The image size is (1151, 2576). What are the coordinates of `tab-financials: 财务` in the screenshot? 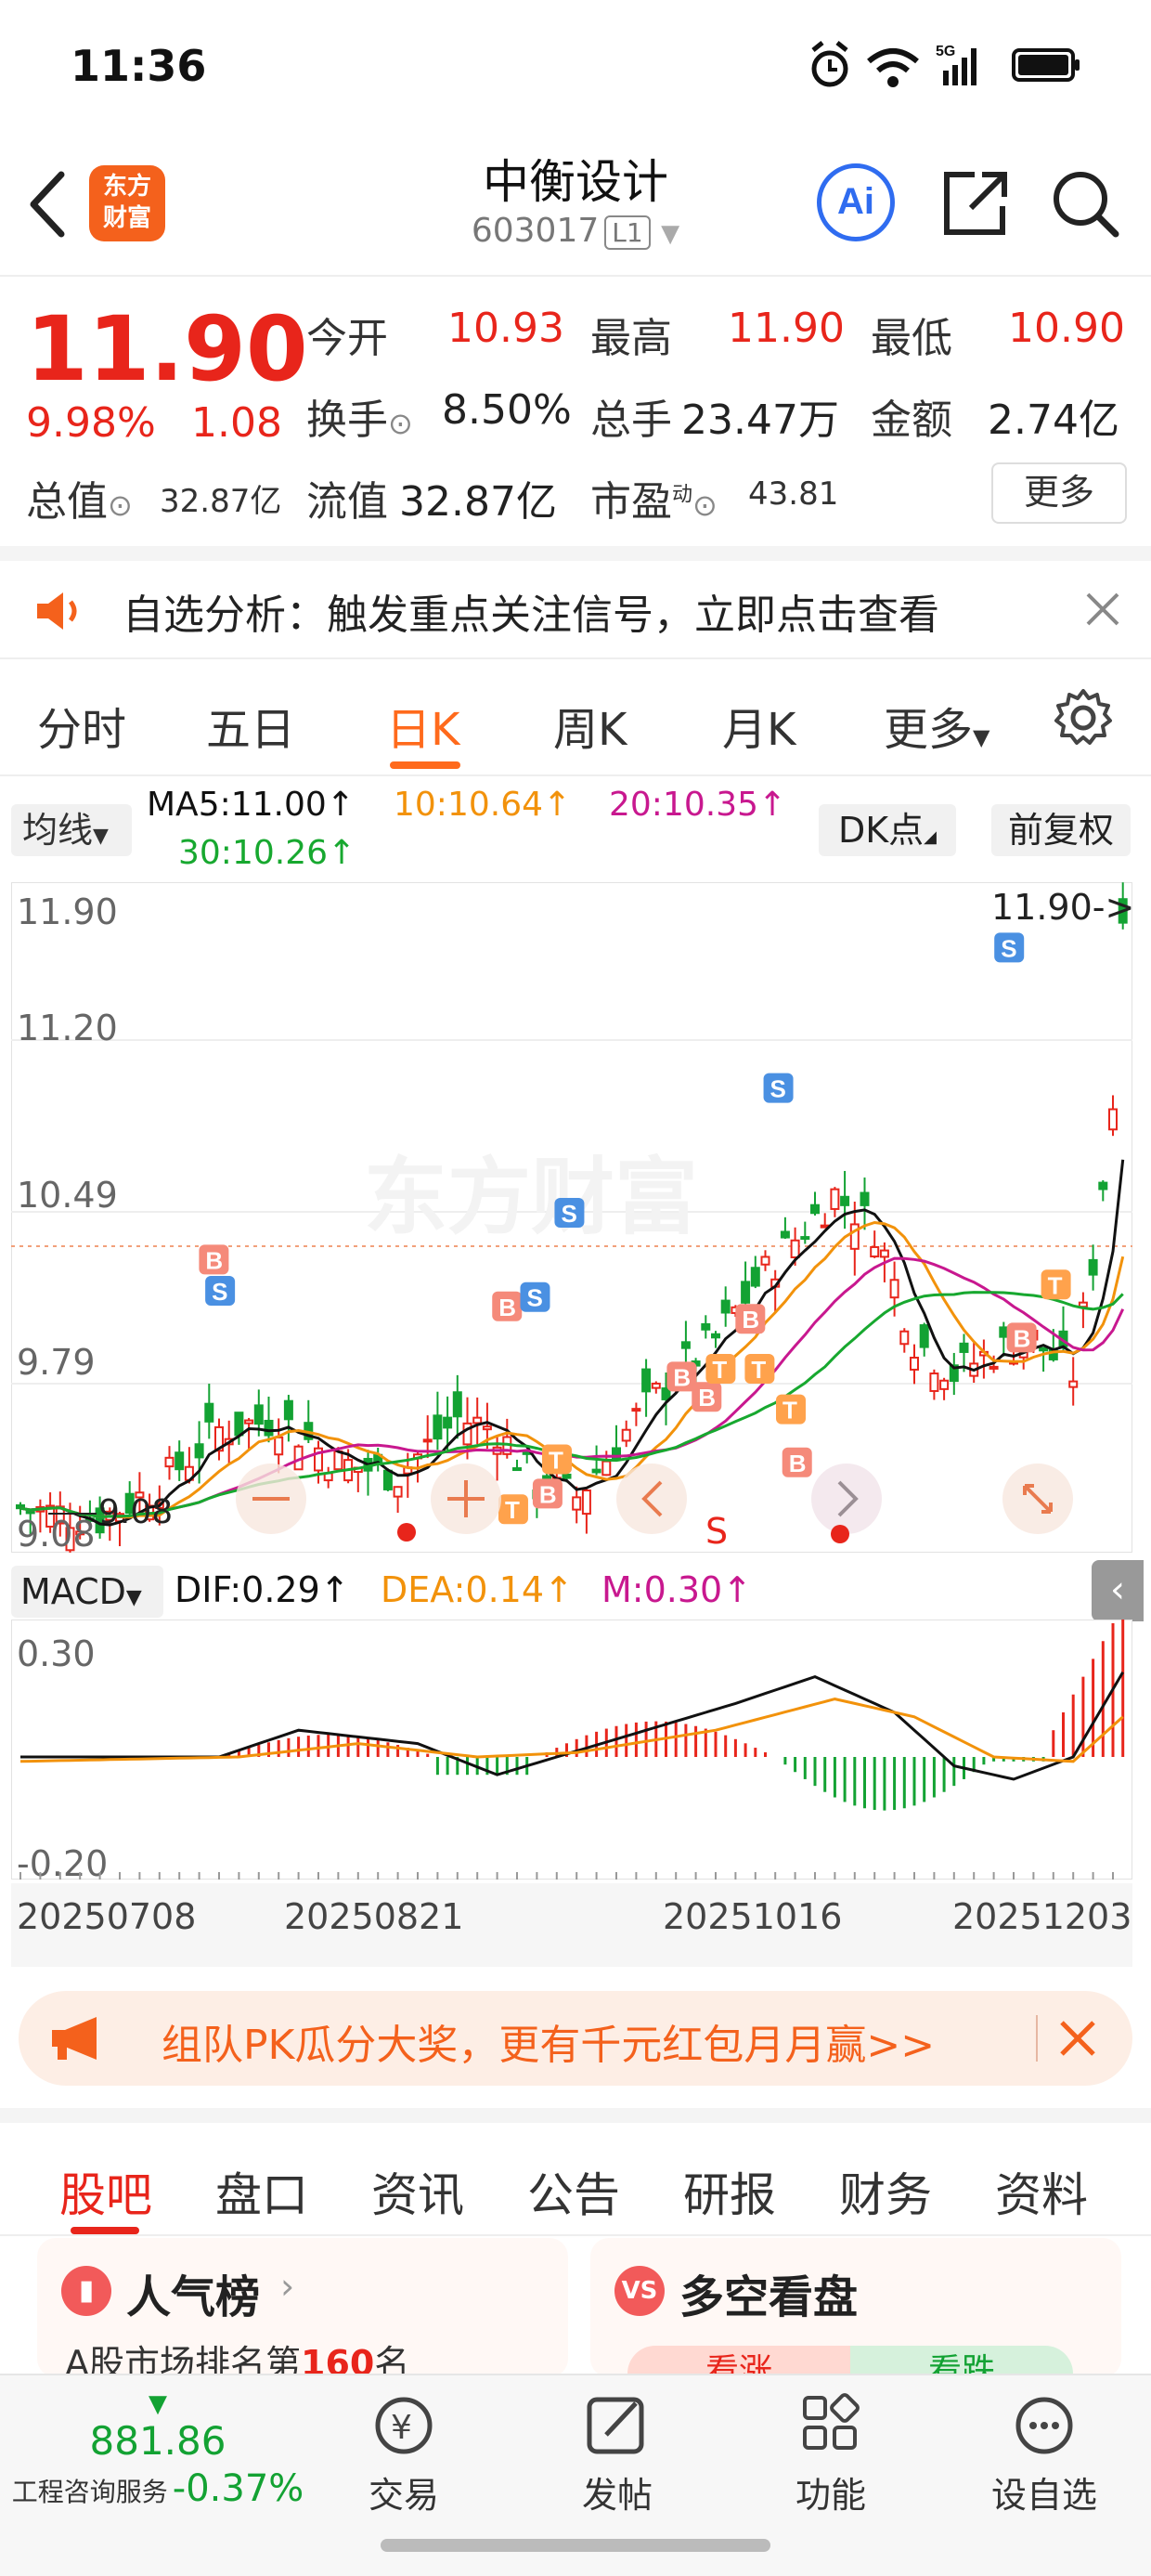 It's located at (885, 2191).